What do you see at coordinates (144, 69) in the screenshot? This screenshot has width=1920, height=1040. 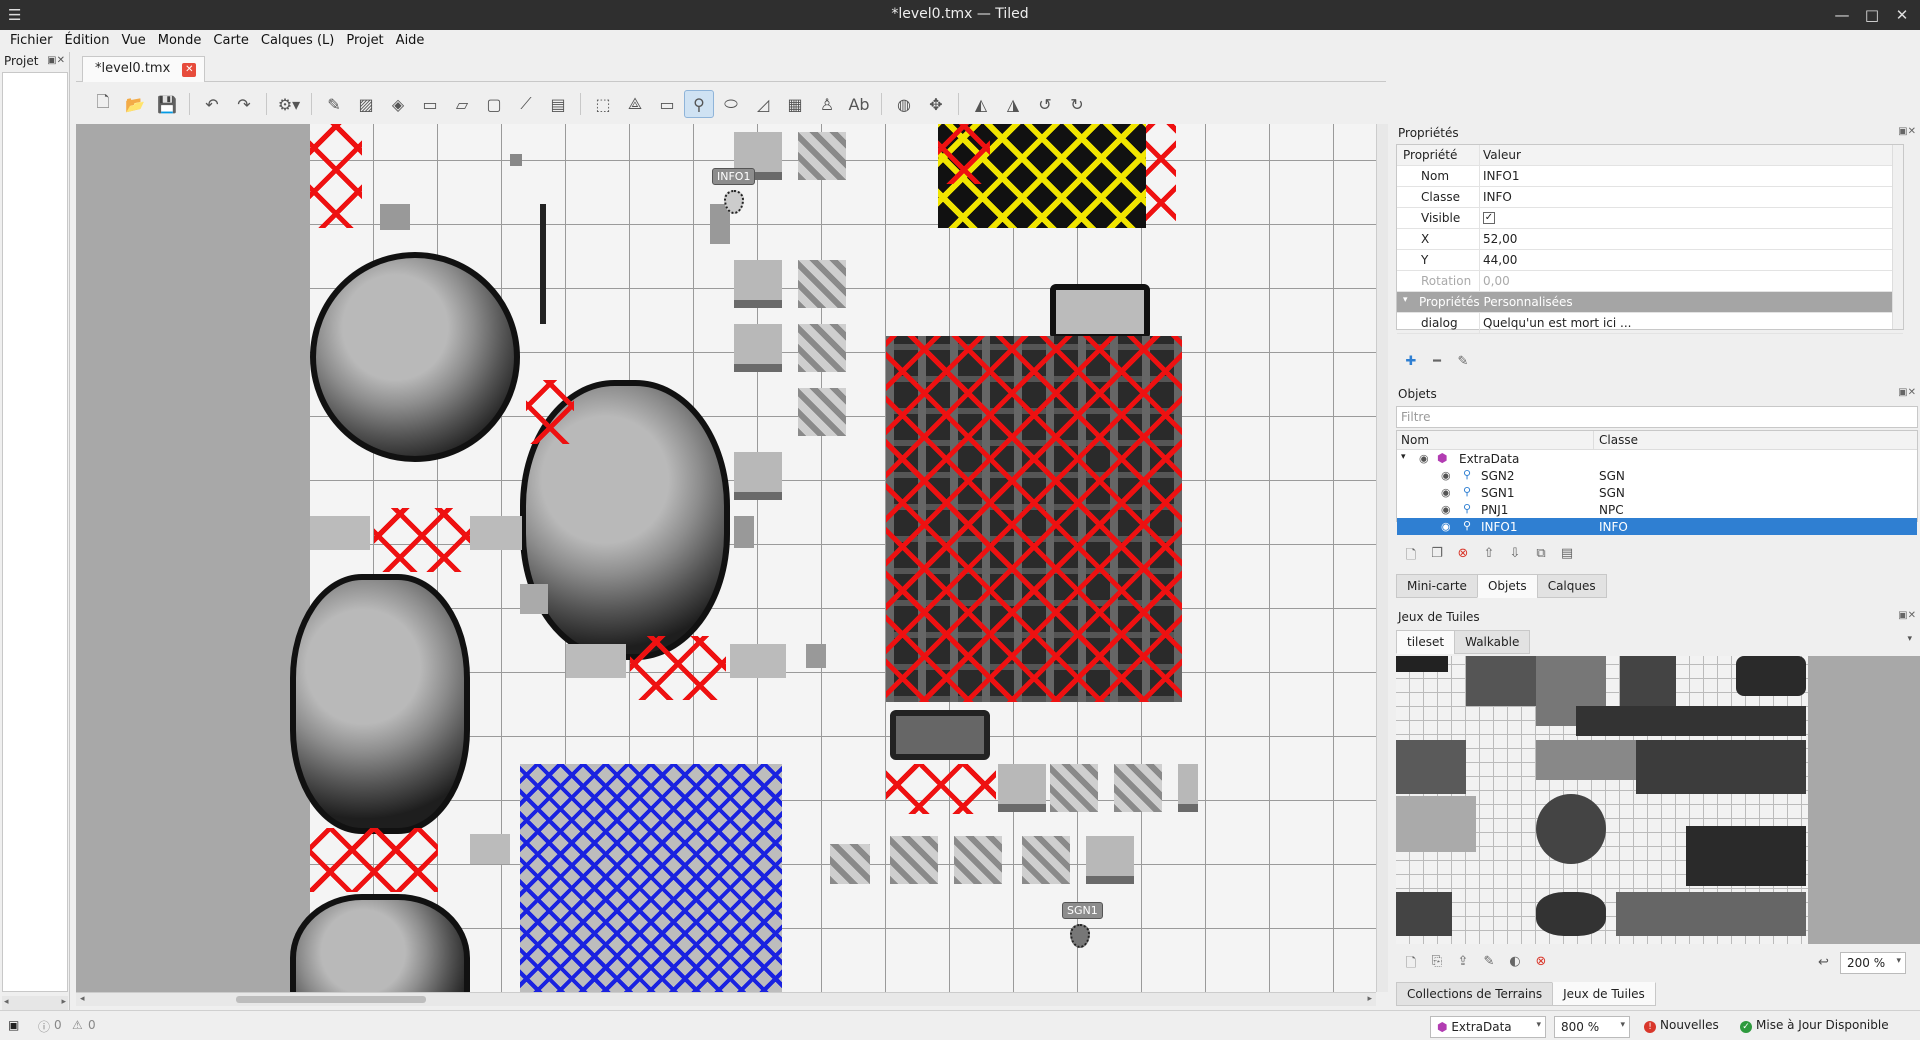 I see `tab-level0: *level0.tmx ✕` at bounding box center [144, 69].